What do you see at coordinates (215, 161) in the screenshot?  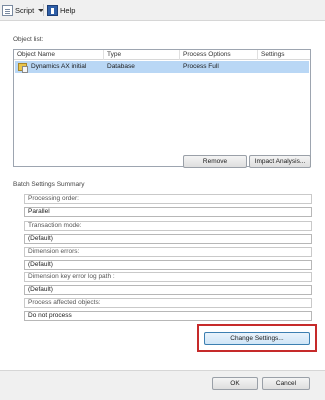 I see `remove-button: Remove` at bounding box center [215, 161].